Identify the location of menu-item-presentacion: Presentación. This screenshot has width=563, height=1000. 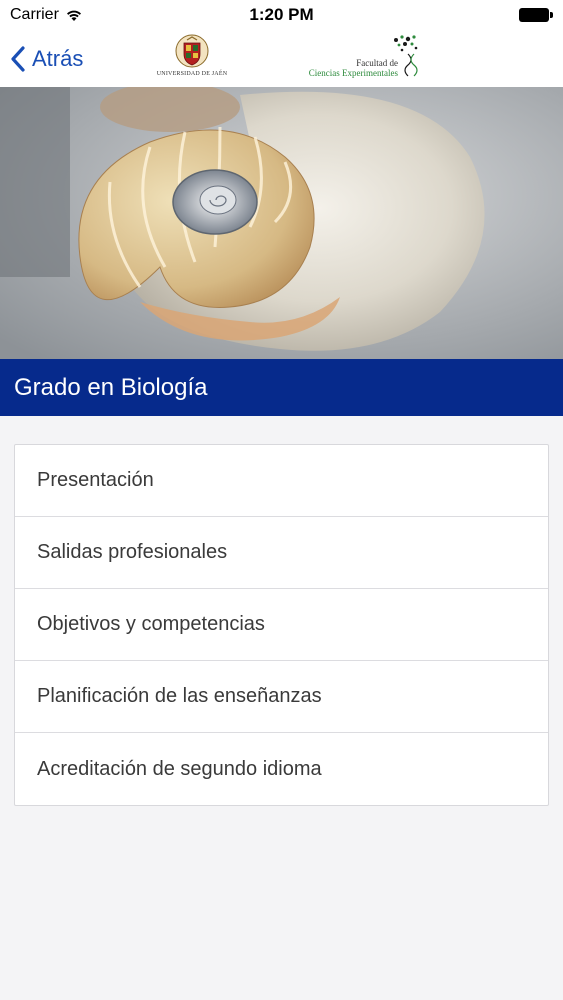
(281, 481).